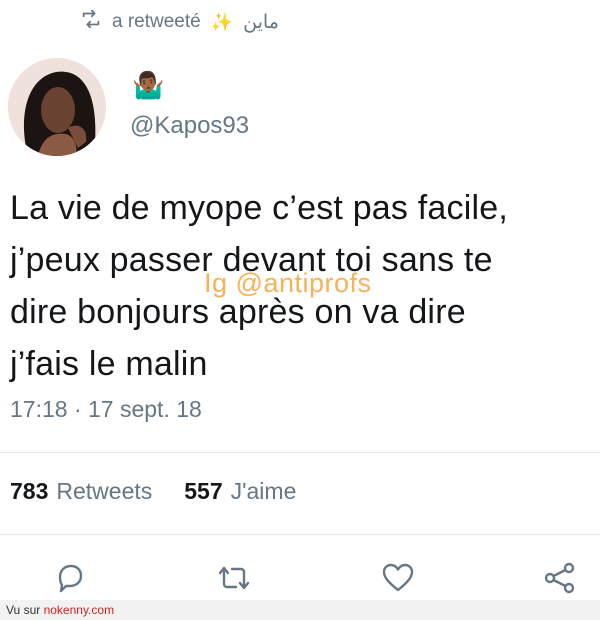 The image size is (600, 620). I want to click on like-icon, so click(398, 578).